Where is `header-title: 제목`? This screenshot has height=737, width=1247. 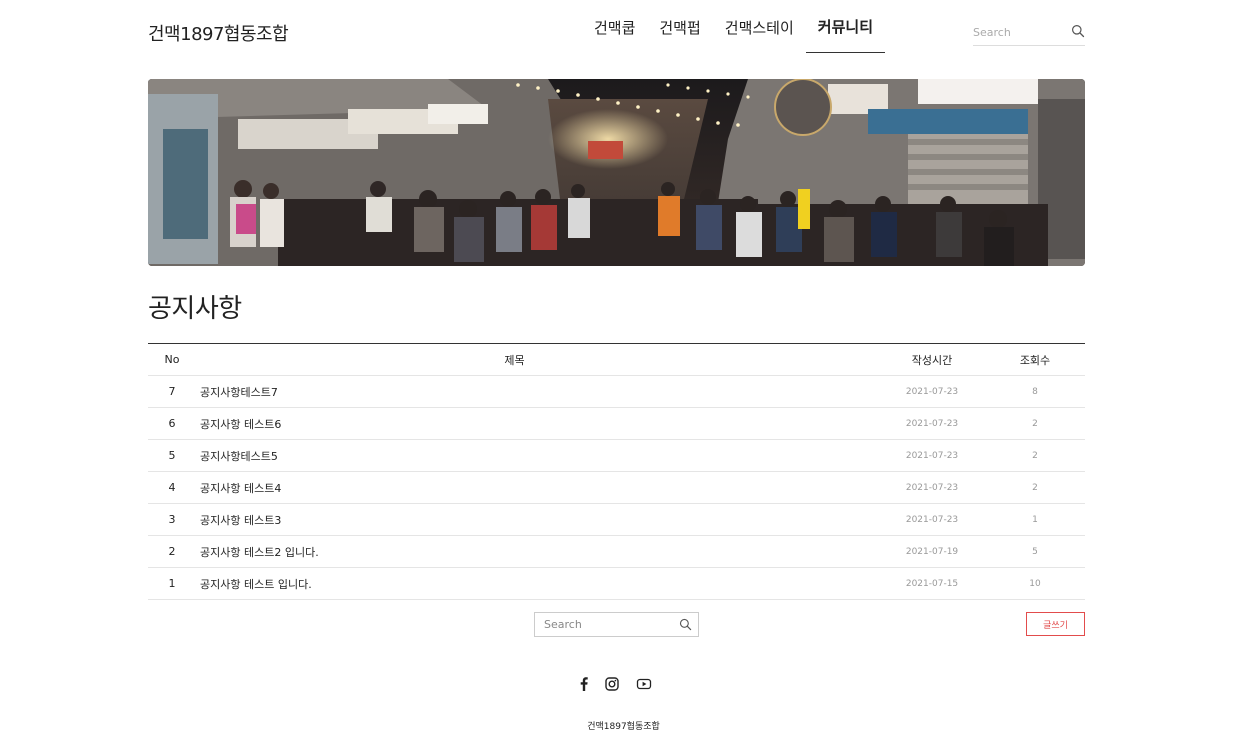
header-title: 제목 is located at coordinates (514, 360).